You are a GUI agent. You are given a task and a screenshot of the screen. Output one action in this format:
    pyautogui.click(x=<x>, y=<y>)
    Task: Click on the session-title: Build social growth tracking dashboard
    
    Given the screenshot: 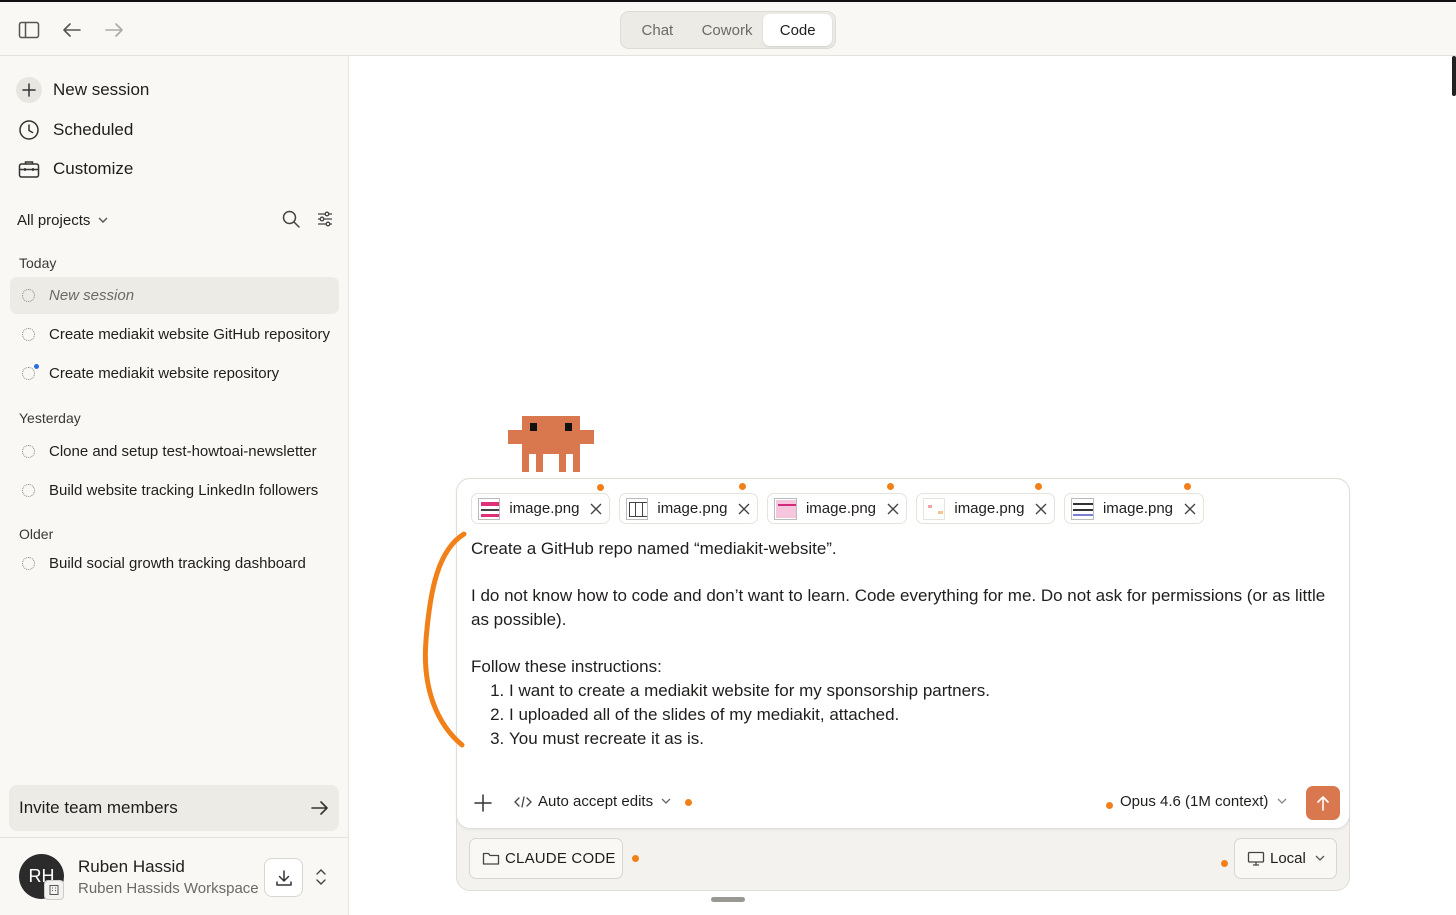 What is the action you would take?
    pyautogui.click(x=177, y=563)
    